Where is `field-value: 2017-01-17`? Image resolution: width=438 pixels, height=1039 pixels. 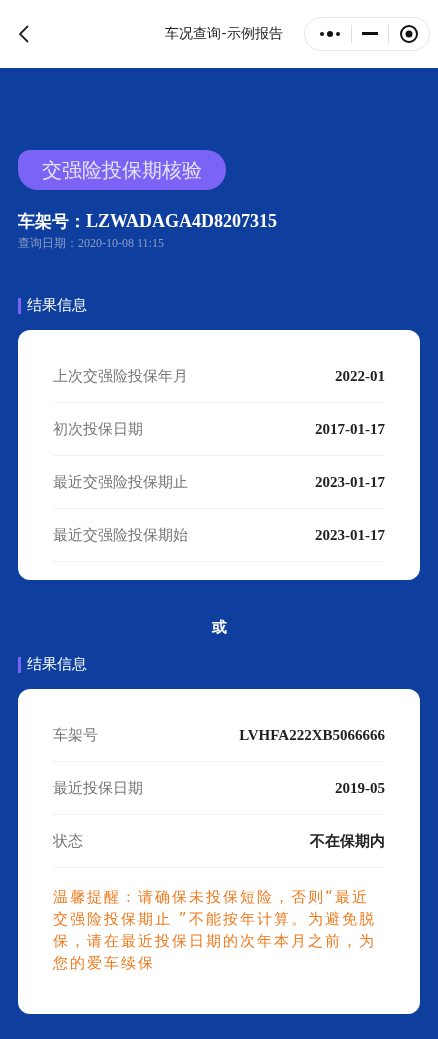 field-value: 2017-01-17 is located at coordinates (350, 429).